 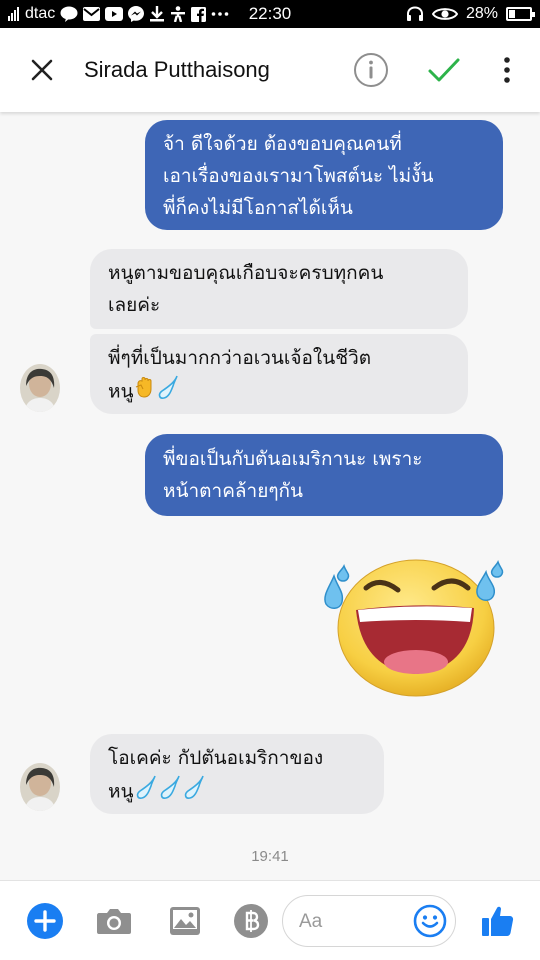 I want to click on image-icon, so click(x=185, y=921).